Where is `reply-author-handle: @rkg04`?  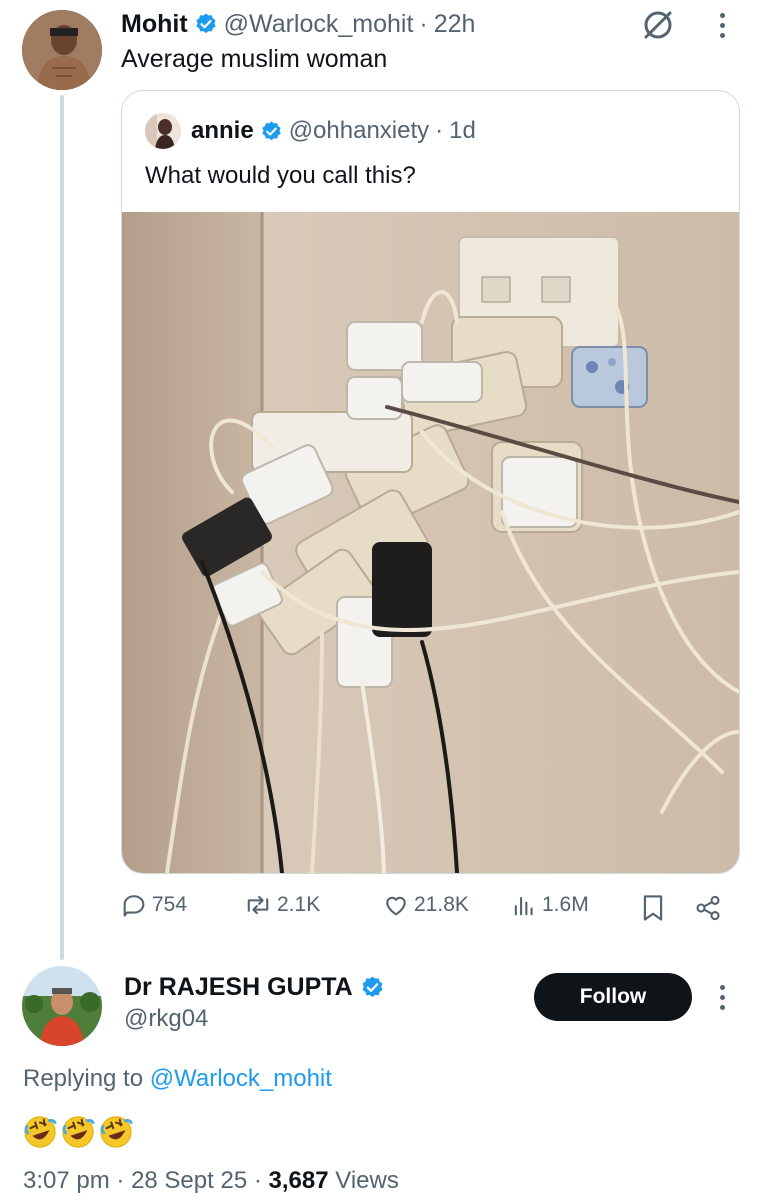 reply-author-handle: @rkg04 is located at coordinates (166, 1019).